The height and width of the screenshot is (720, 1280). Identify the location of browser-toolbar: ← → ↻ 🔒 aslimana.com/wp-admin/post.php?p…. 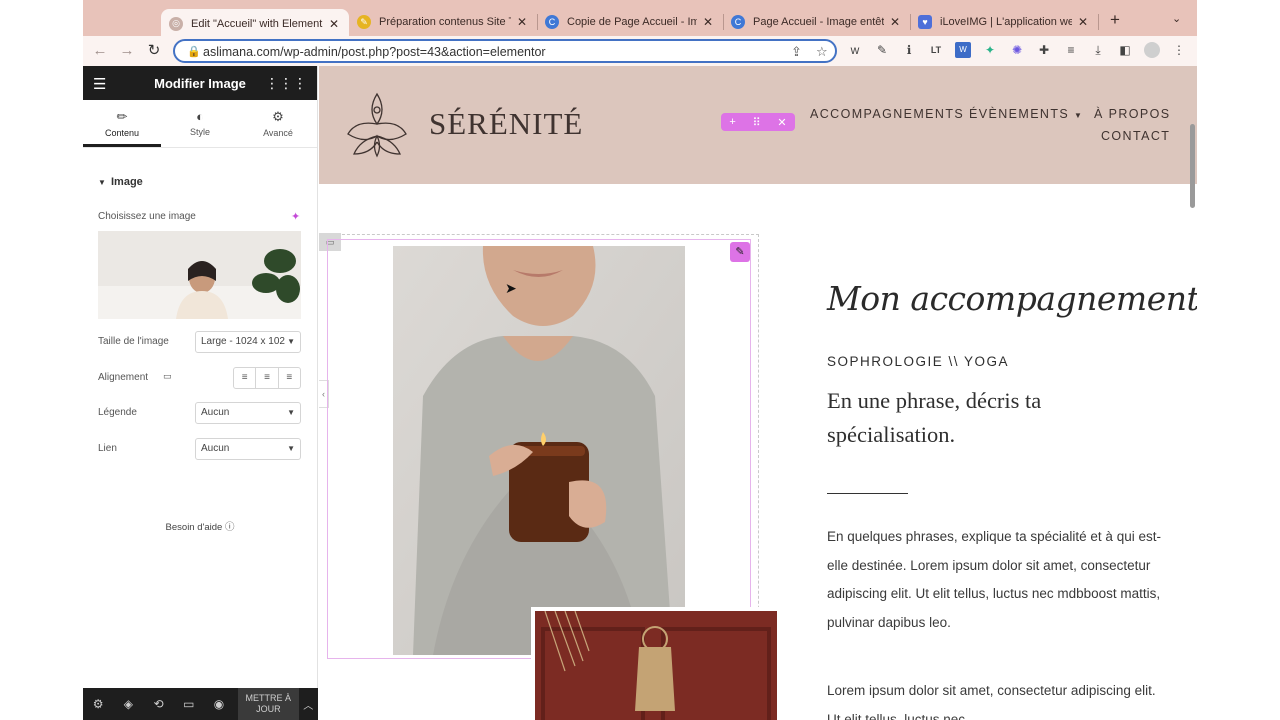
(640, 51).